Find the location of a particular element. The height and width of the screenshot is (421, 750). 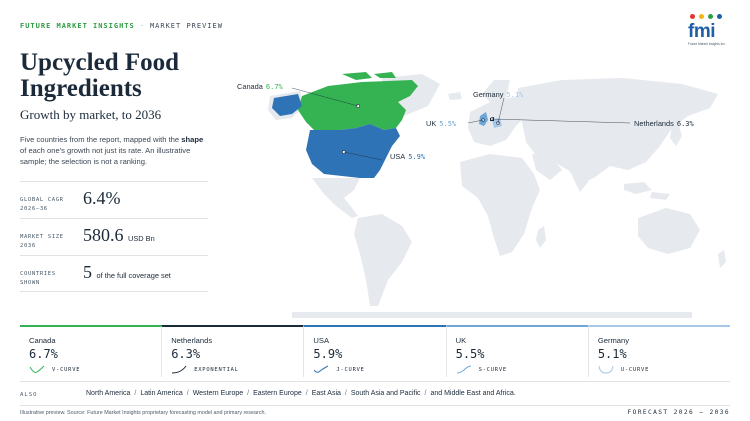

region-item: Eastern Europe is located at coordinates (277, 393).